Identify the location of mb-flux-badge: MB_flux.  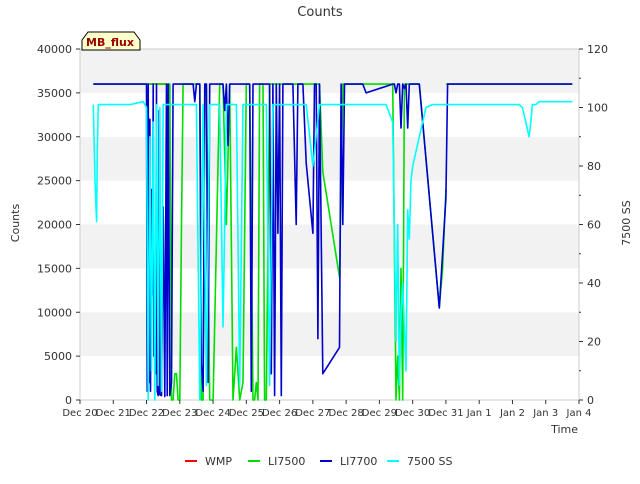
(111, 41).